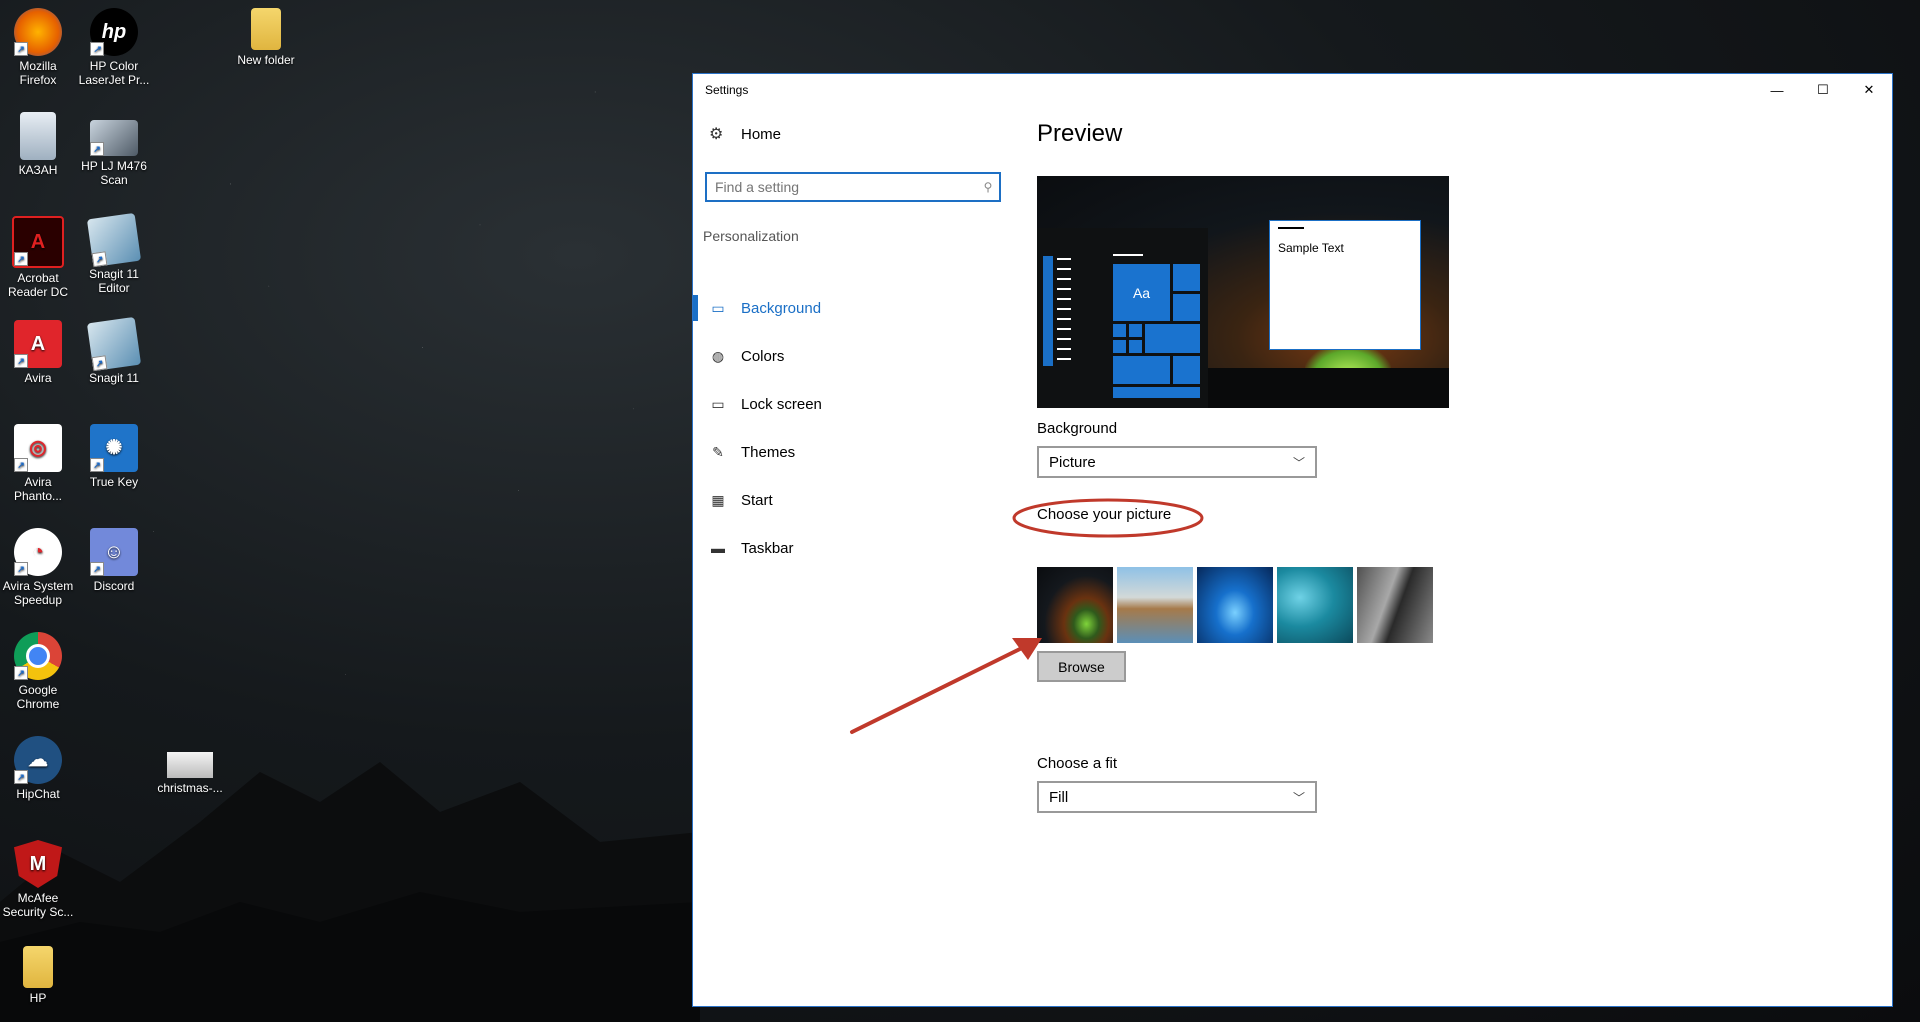  I want to click on nav-home: ⚙ Home, so click(745, 134).